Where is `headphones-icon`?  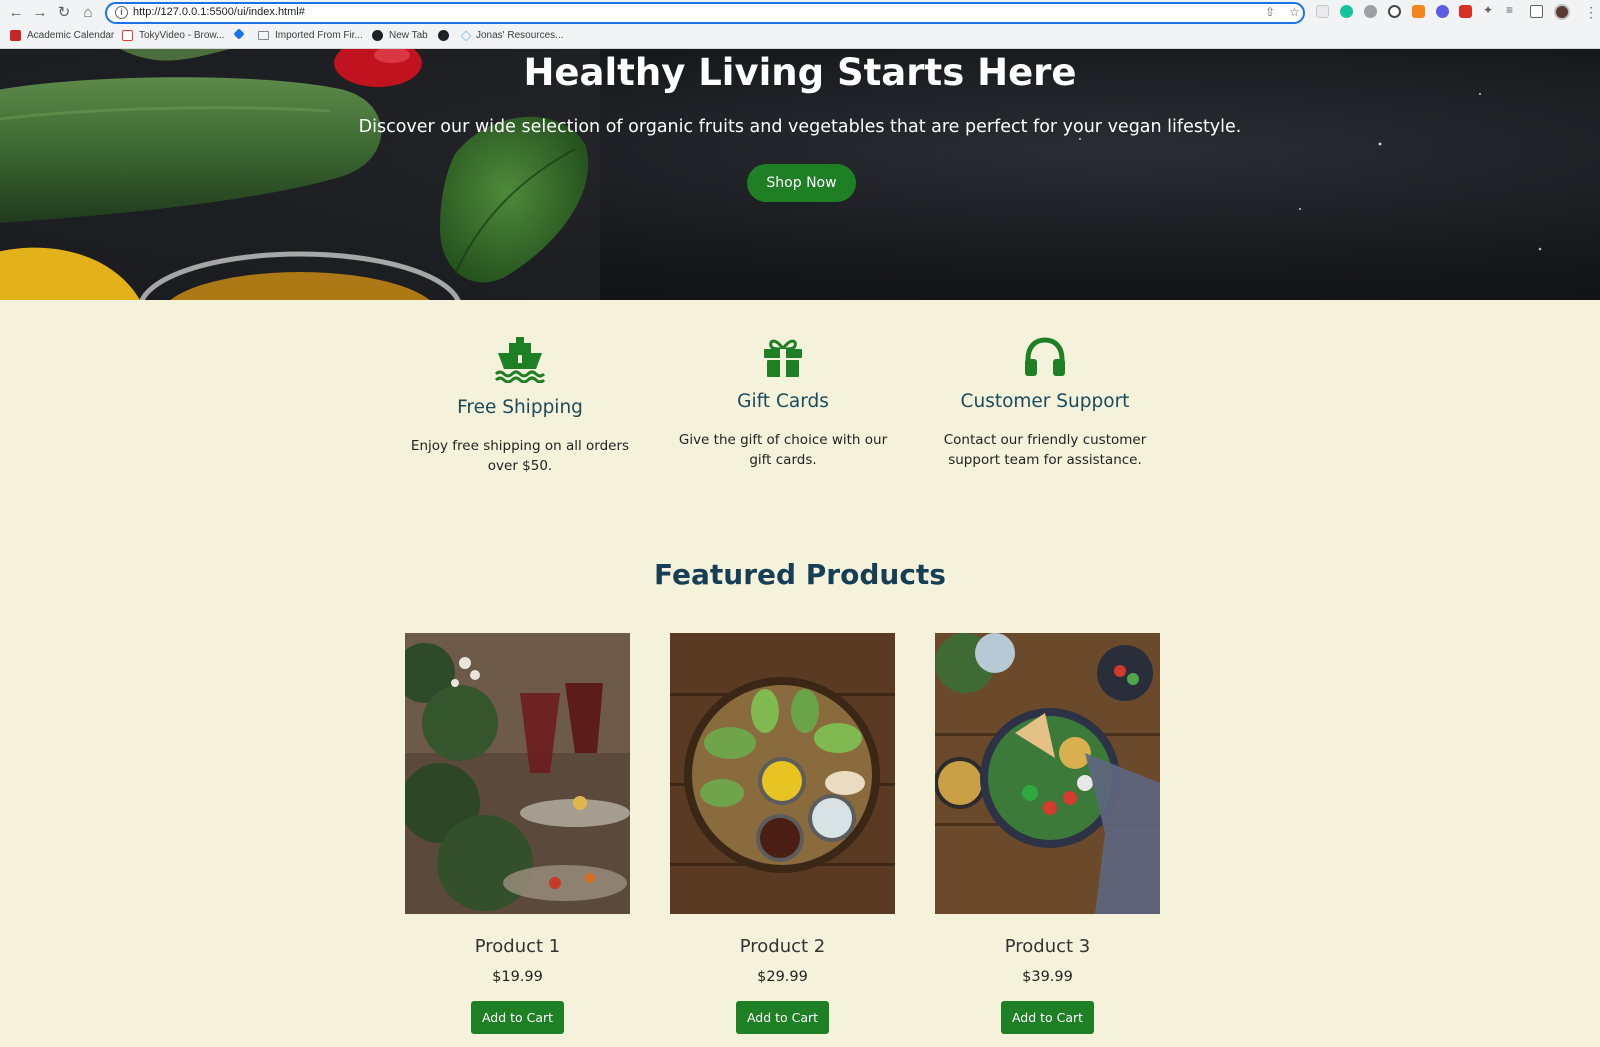 headphones-icon is located at coordinates (1045, 356).